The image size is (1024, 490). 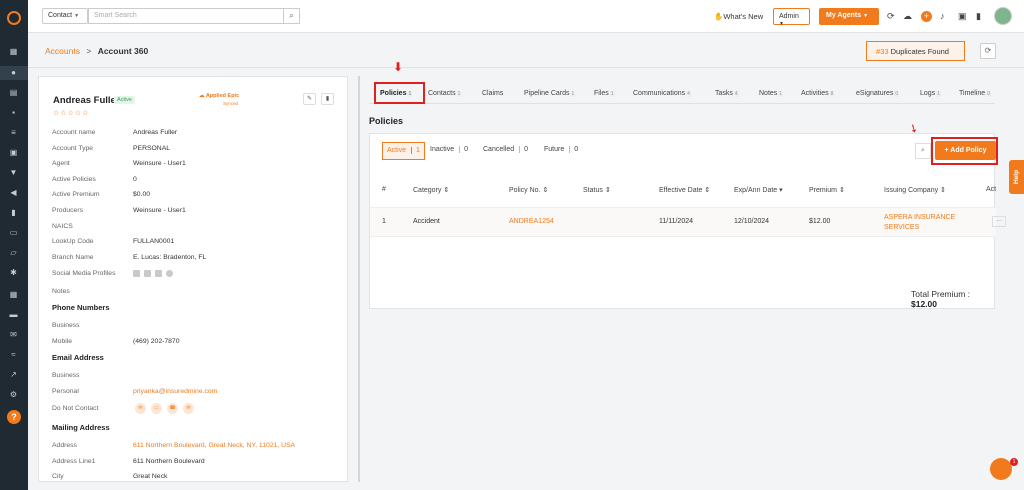 What do you see at coordinates (62, 51) in the screenshot?
I see `breadcrumb-accounts: Accounts` at bounding box center [62, 51].